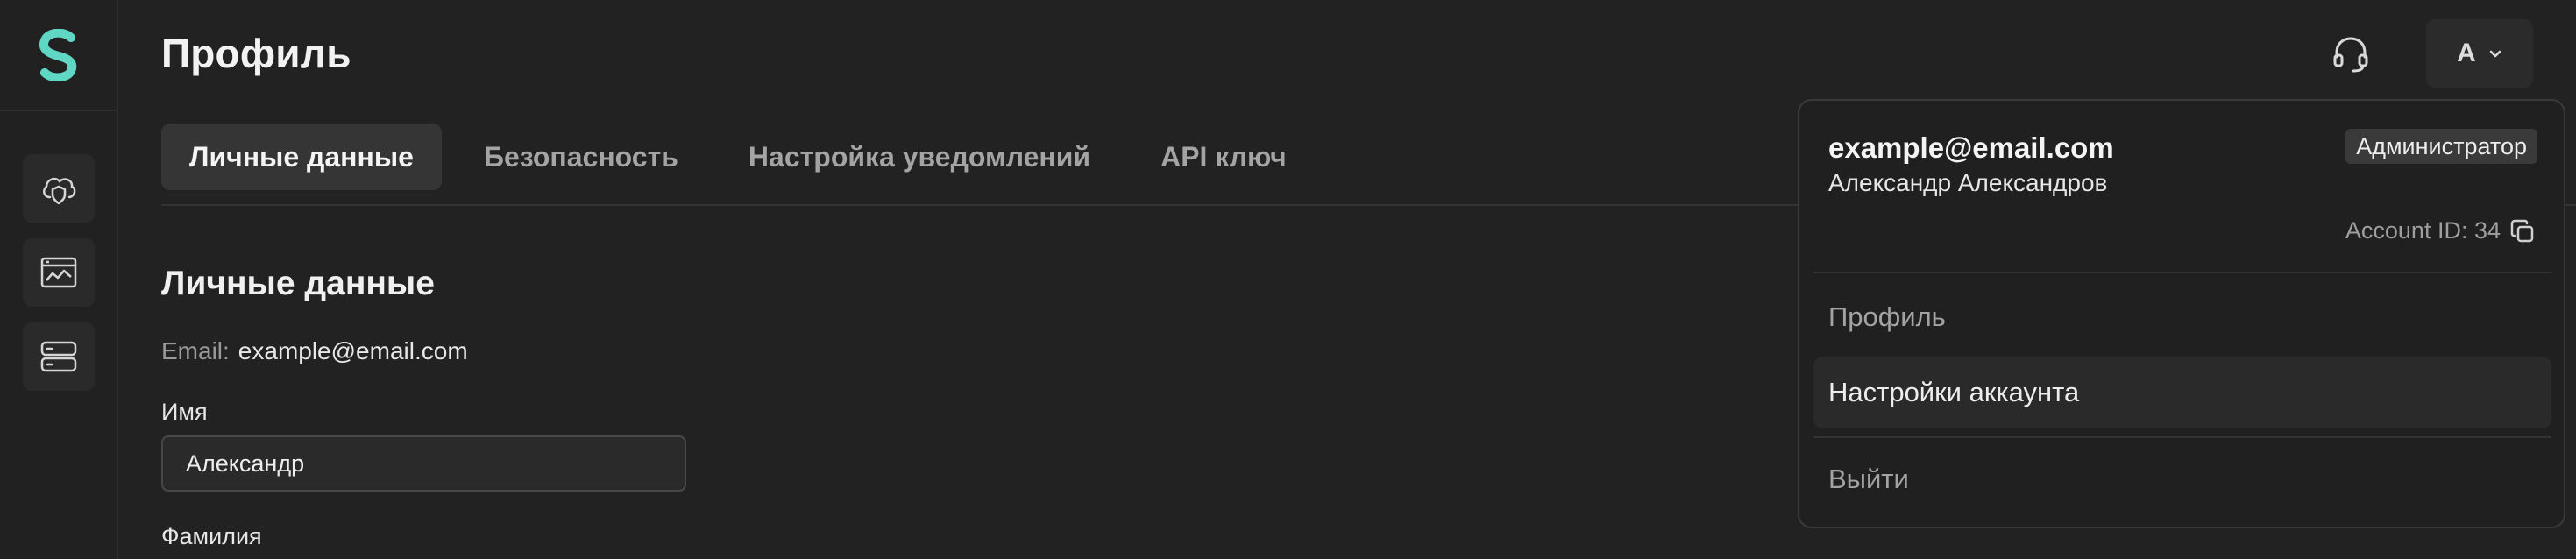 Image resolution: width=2576 pixels, height=559 pixels. I want to click on dropdown-user-name: Александр Александров, so click(1968, 182).